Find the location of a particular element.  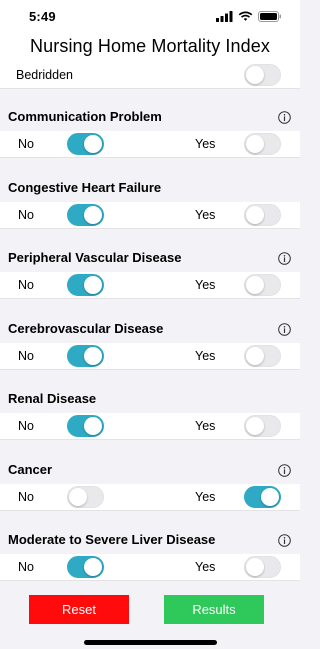

page-title: Nursing Home Mortality Index is located at coordinates (150, 46).